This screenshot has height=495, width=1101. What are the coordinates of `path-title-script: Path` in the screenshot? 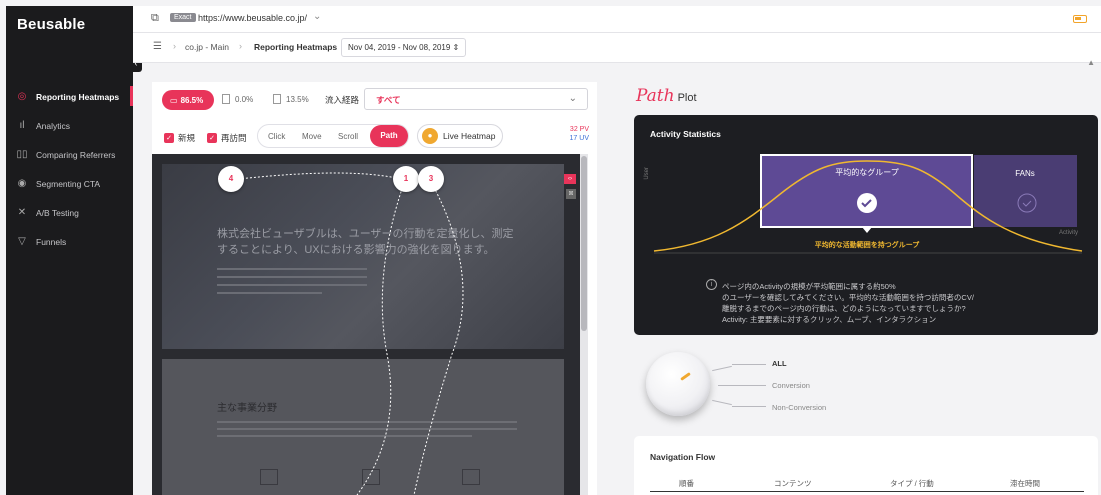 It's located at (655, 96).